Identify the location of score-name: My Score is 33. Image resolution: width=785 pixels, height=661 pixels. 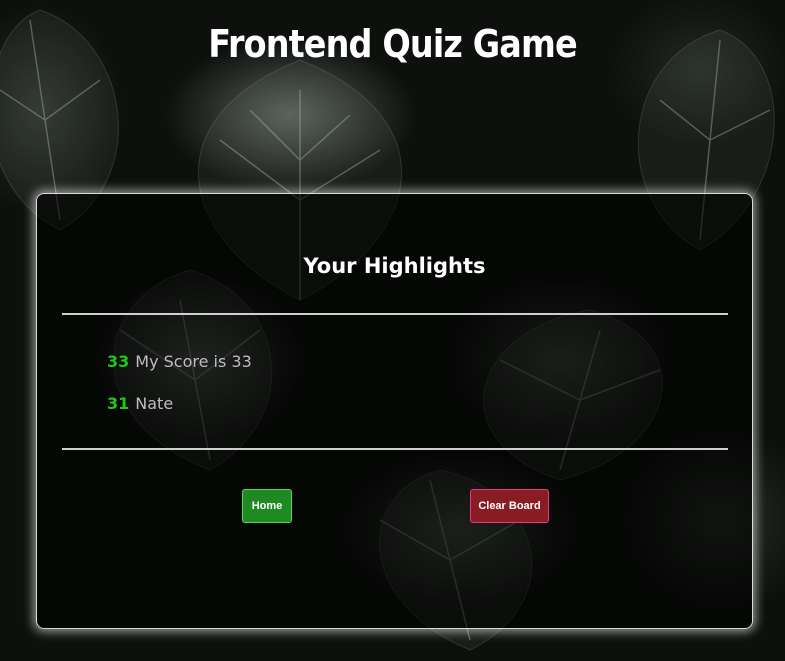
(193, 361).